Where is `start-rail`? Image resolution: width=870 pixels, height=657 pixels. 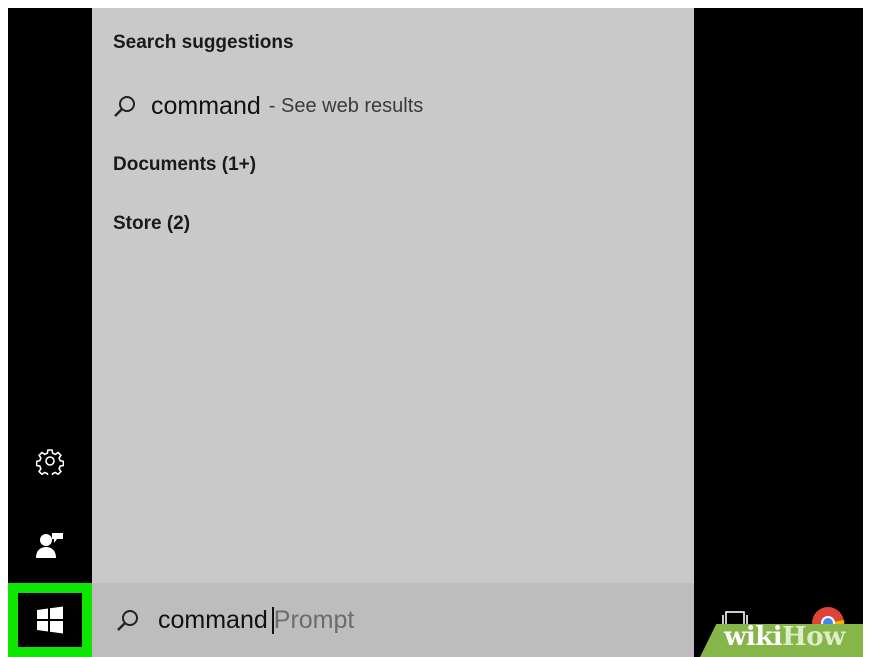 start-rail is located at coordinates (50, 332).